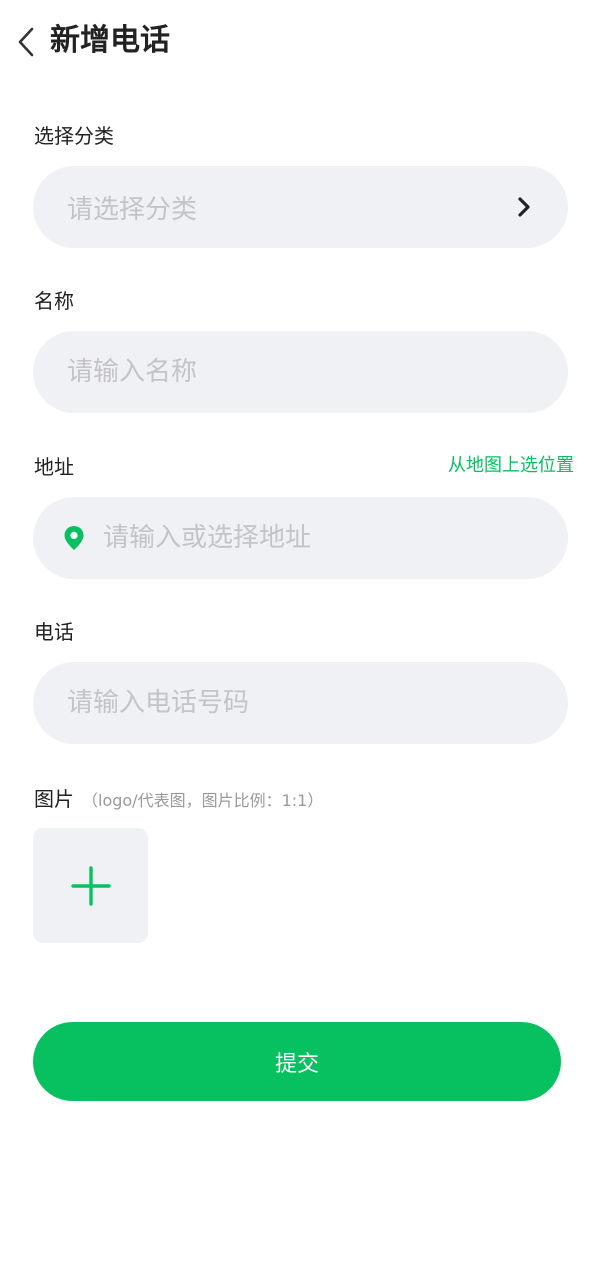 This screenshot has height=1280, width=594. What do you see at coordinates (110, 40) in the screenshot?
I see `page-title: 新增电话` at bounding box center [110, 40].